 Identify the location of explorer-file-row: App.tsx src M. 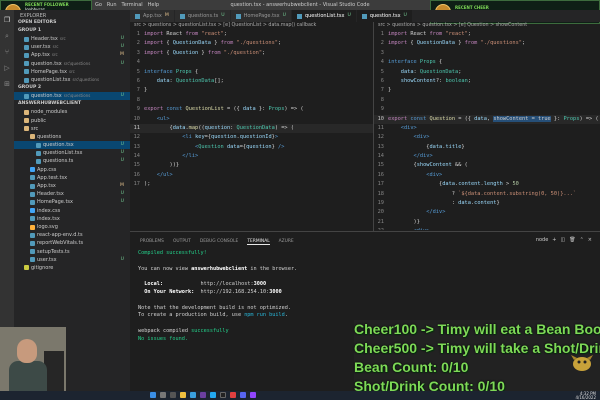
(72, 55).